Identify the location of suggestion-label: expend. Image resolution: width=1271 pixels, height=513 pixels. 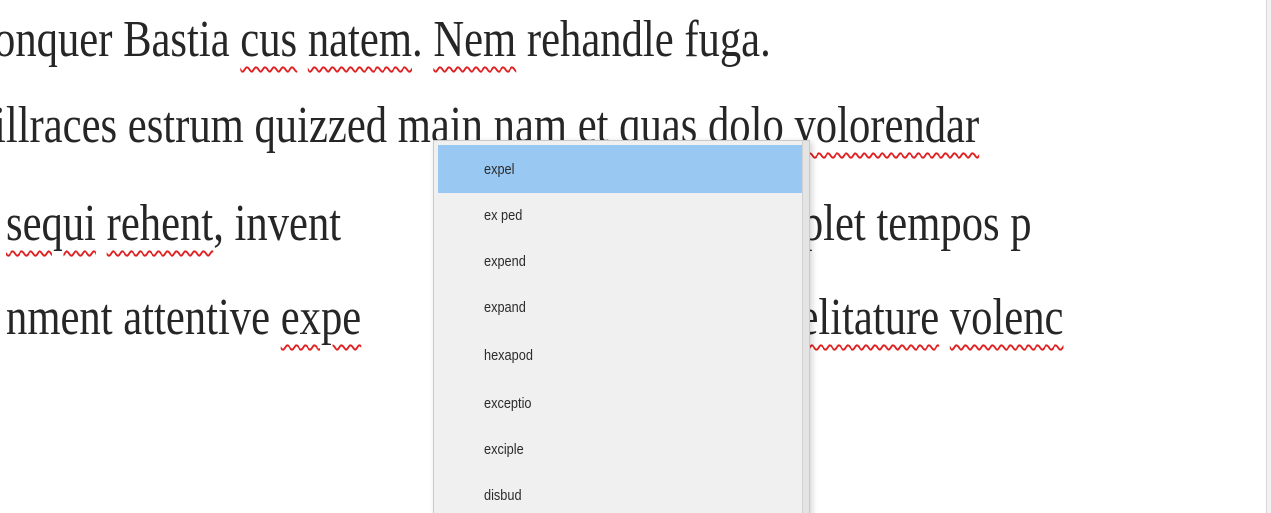
(505, 261).